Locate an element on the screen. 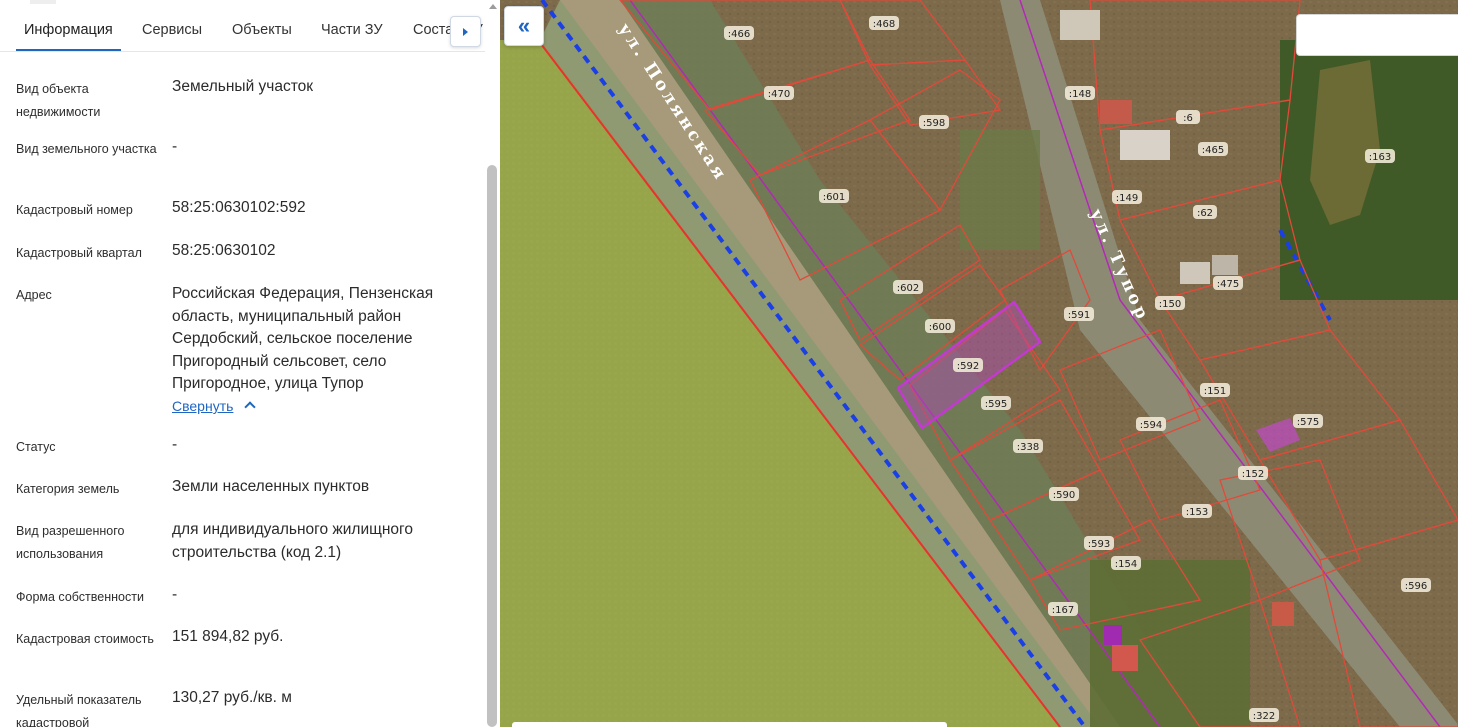  parcel-label: :590 is located at coordinates (1064, 495).